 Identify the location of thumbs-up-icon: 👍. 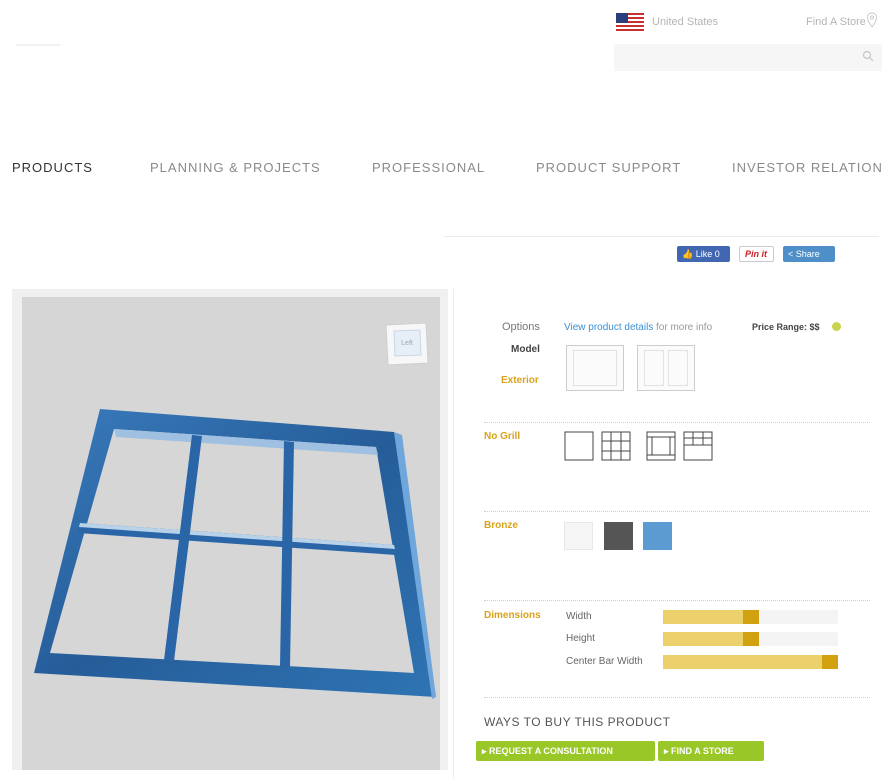
(689, 254).